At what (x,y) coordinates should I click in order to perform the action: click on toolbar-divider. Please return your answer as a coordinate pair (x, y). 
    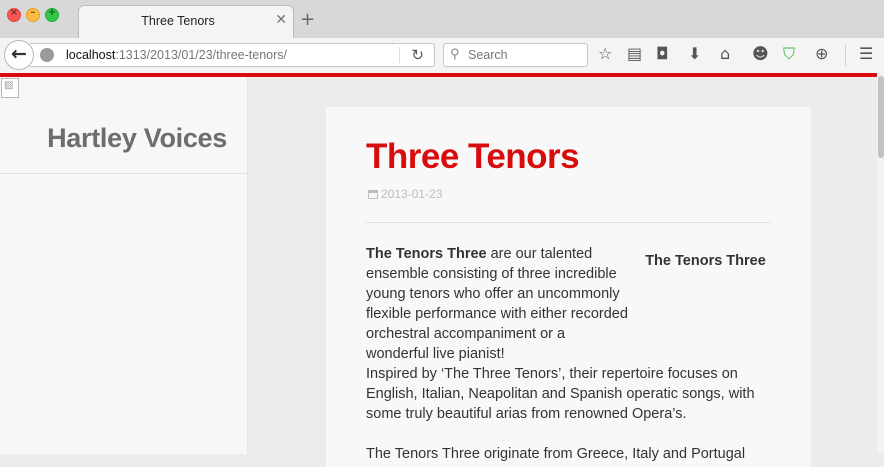
    Looking at the image, I should click on (845, 55).